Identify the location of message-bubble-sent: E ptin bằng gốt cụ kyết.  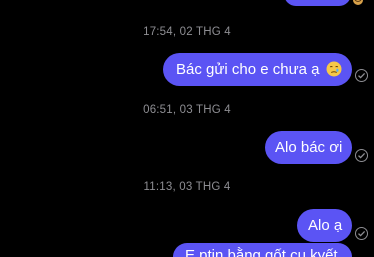
(262, 250).